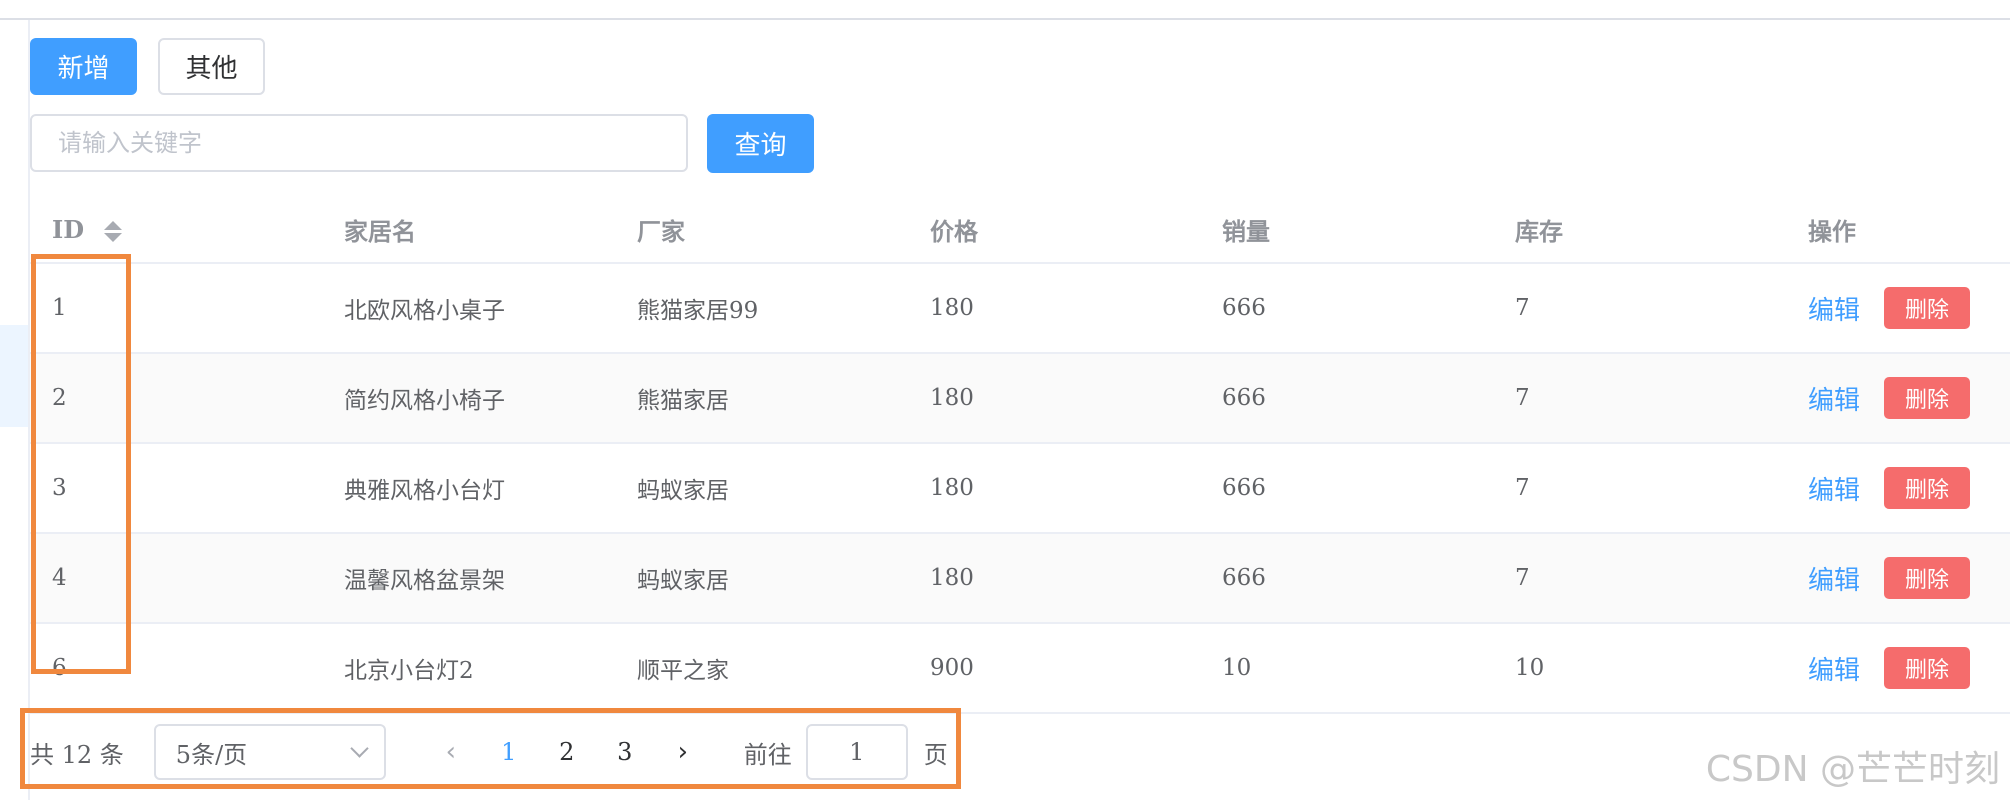 This screenshot has width=2010, height=800. Describe the element at coordinates (451, 752) in the screenshot. I see `prev-page-icon: ‹` at that location.